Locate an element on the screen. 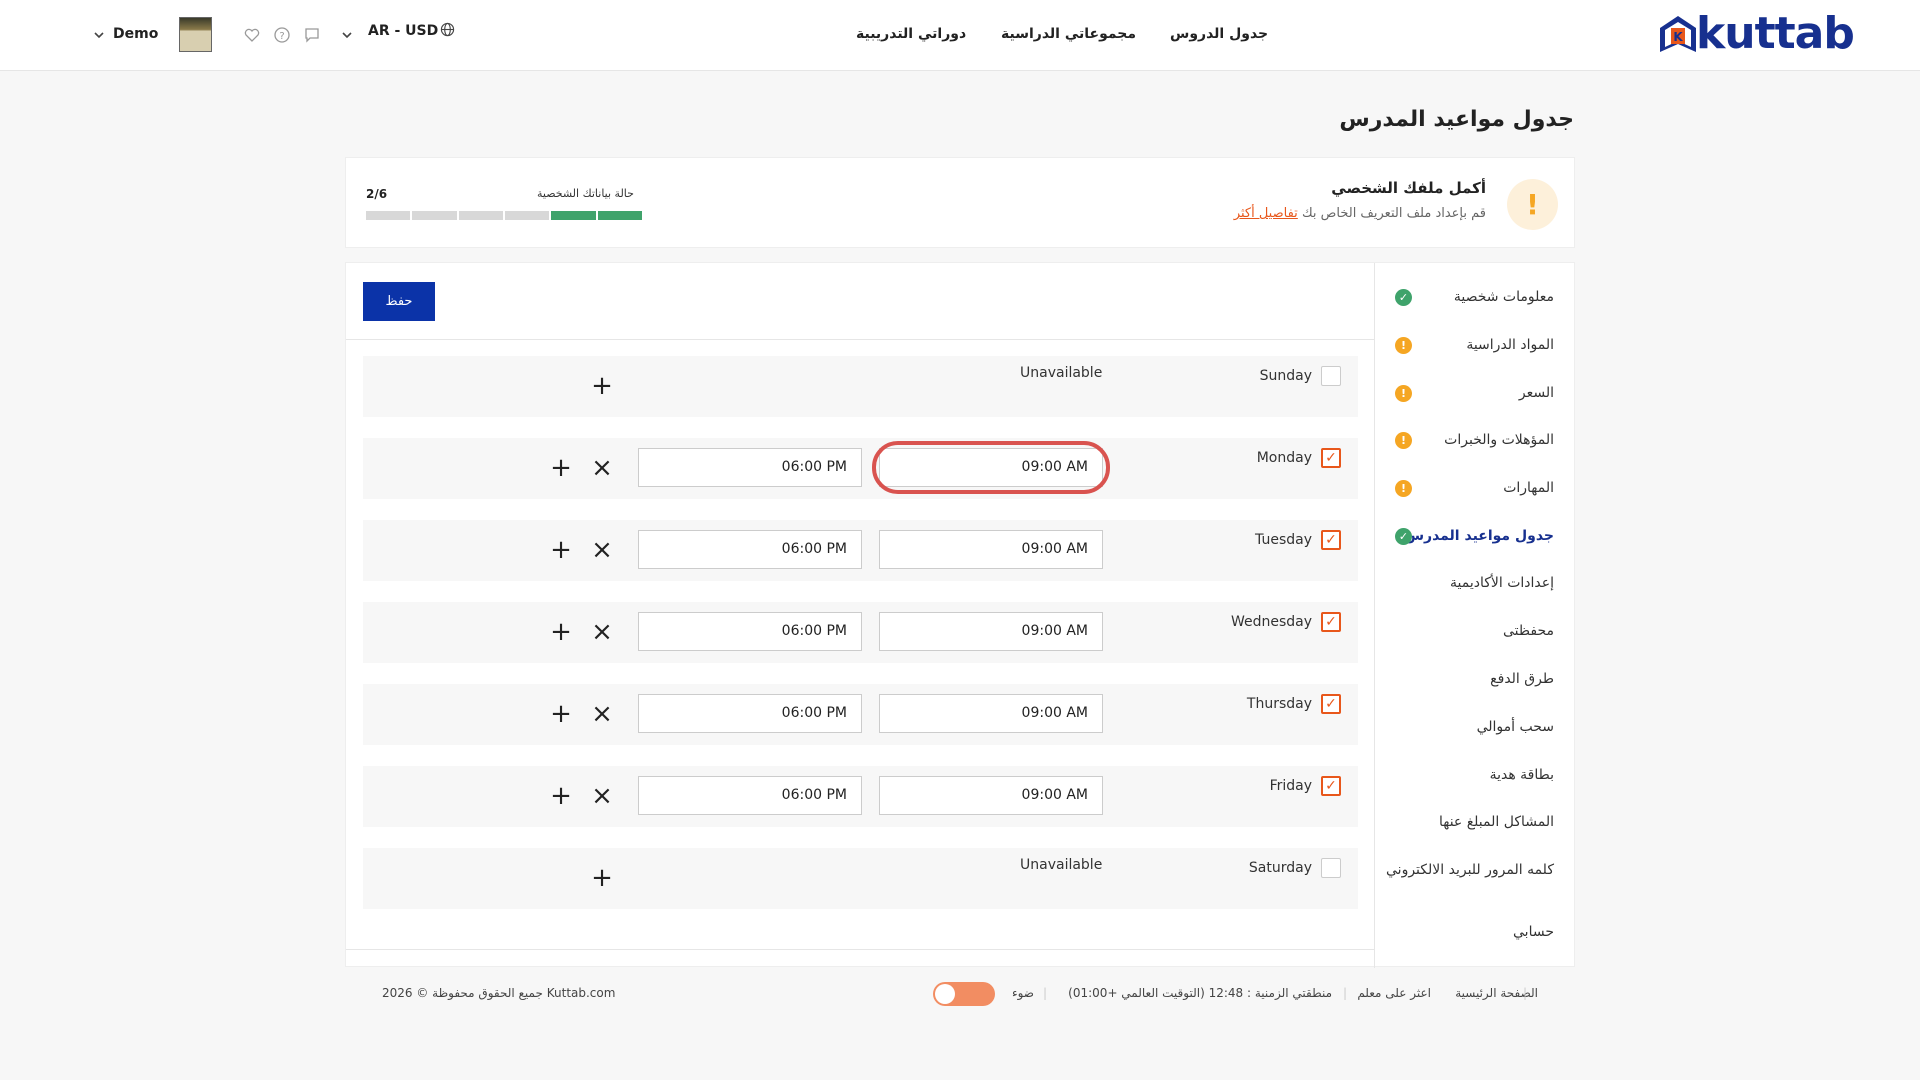 This screenshot has height=1080, width=1920. help-icon: ? is located at coordinates (282, 35).